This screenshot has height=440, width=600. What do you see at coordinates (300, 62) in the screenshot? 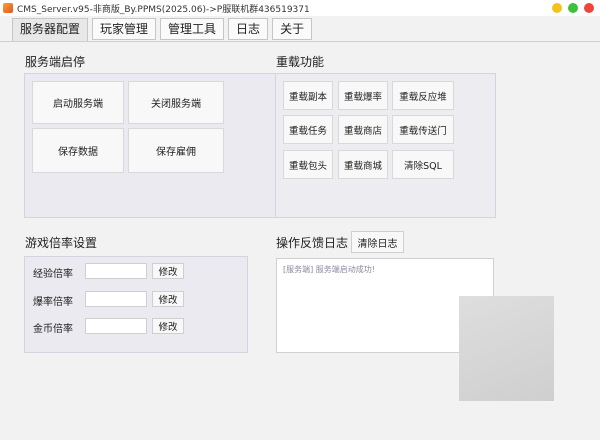
I see `reload-section-title: 重载功能` at bounding box center [300, 62].